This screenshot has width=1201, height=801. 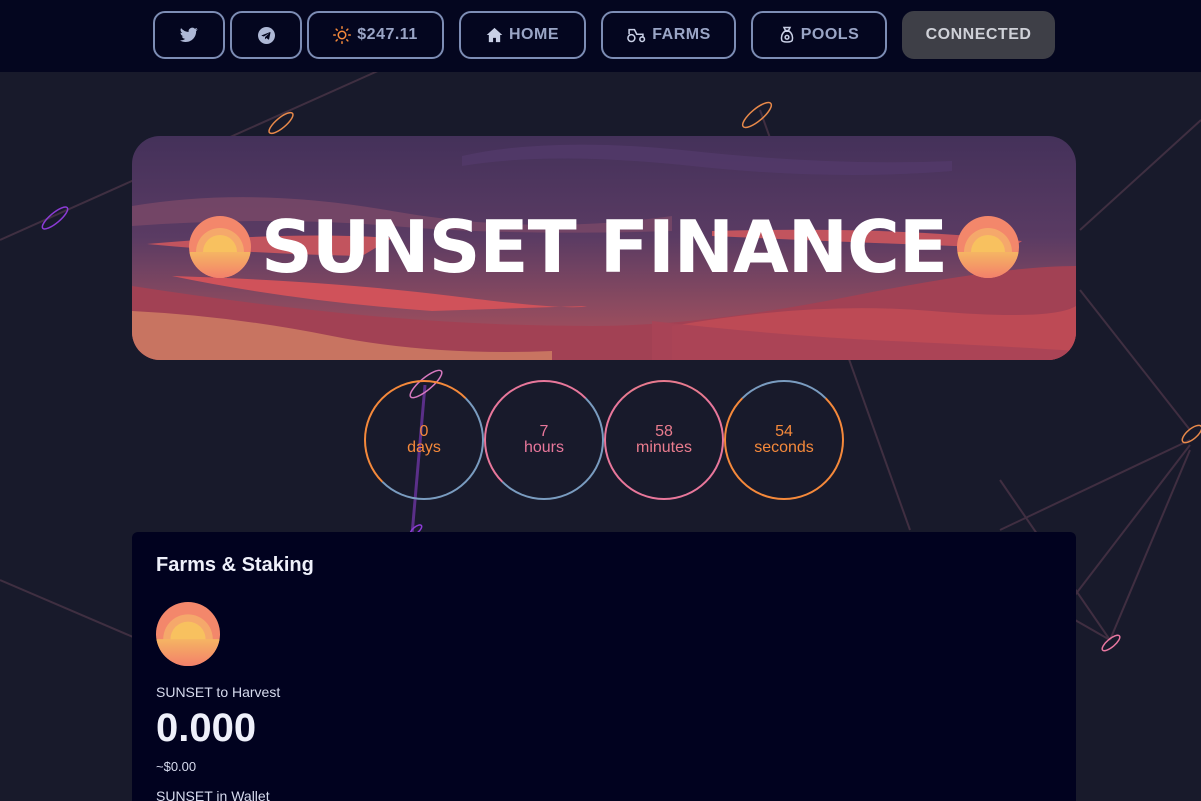 What do you see at coordinates (387, 34) in the screenshot?
I see `price-label: $247.11` at bounding box center [387, 34].